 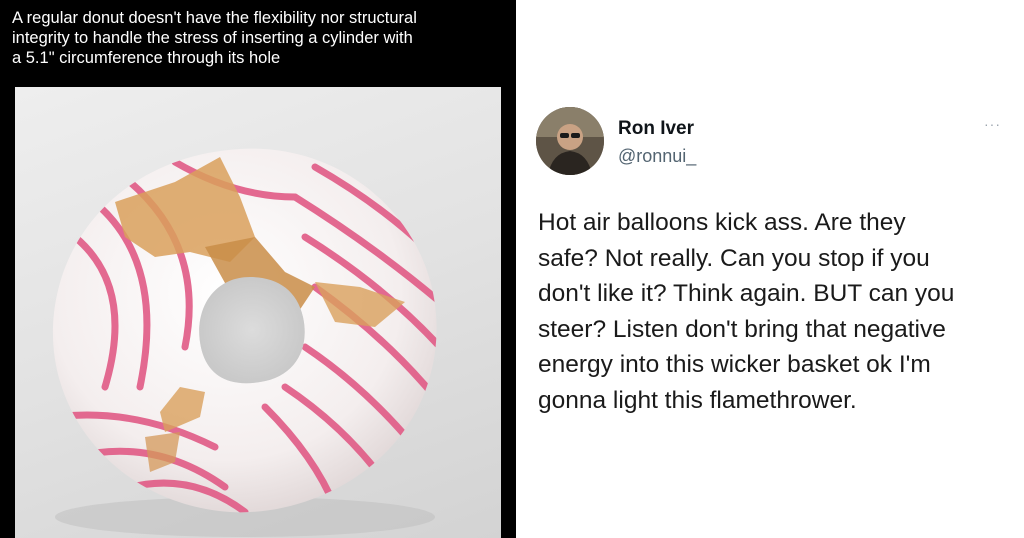 I want to click on profile-photo-icon, so click(x=570, y=141).